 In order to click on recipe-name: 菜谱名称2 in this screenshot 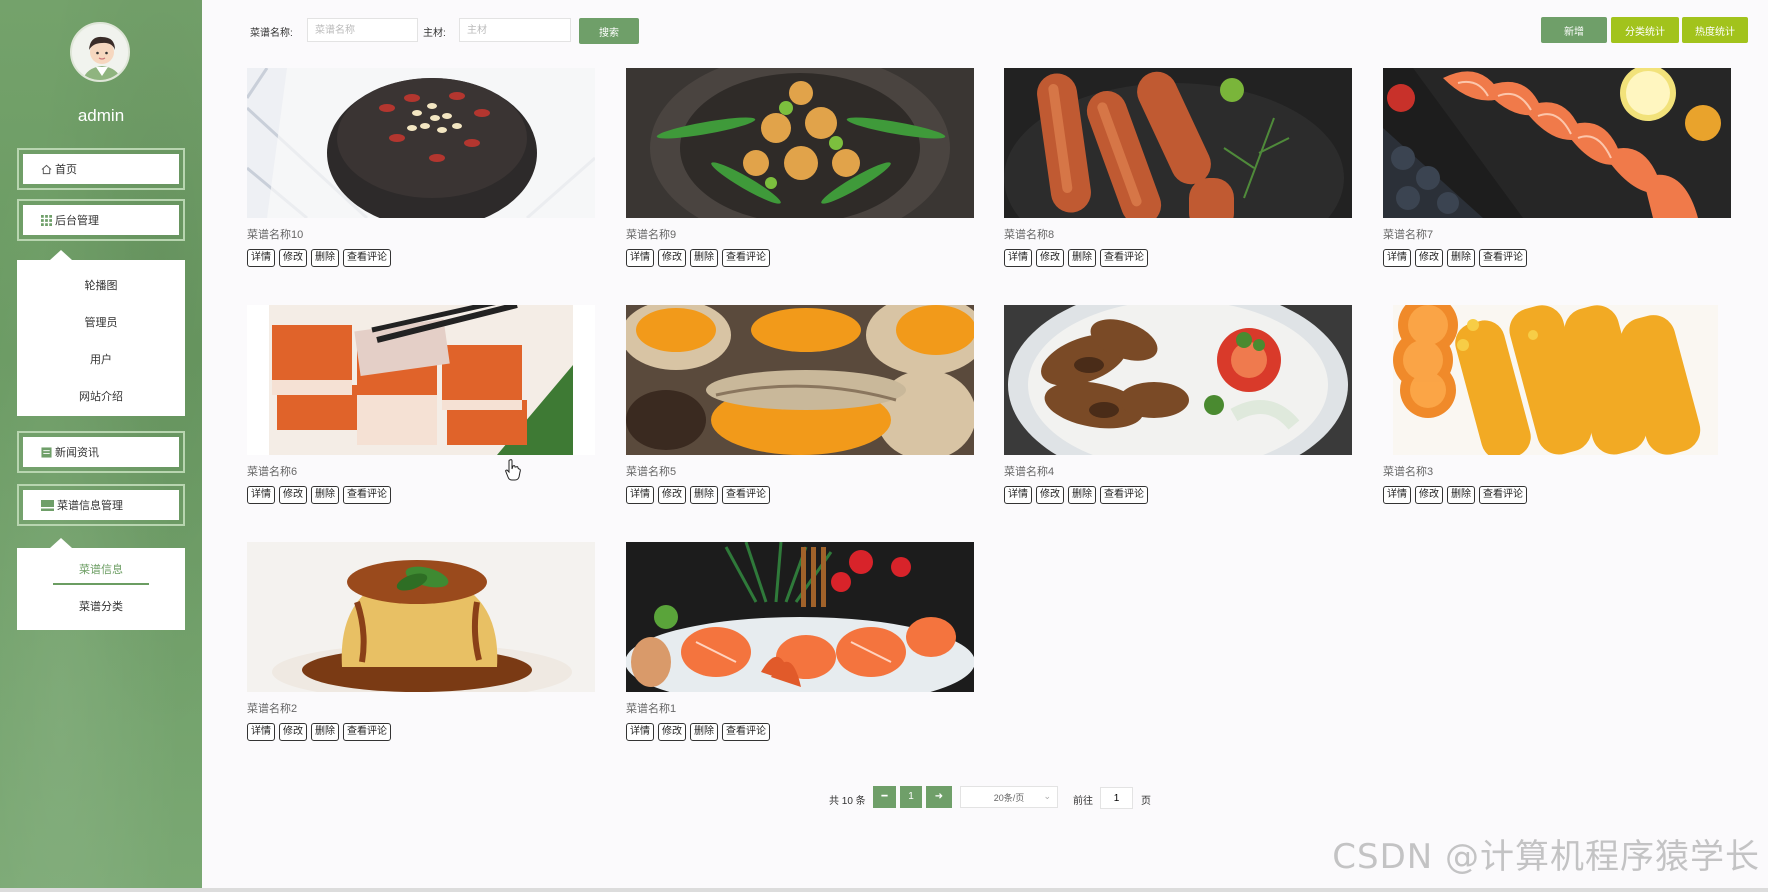, I will do `click(272, 709)`.